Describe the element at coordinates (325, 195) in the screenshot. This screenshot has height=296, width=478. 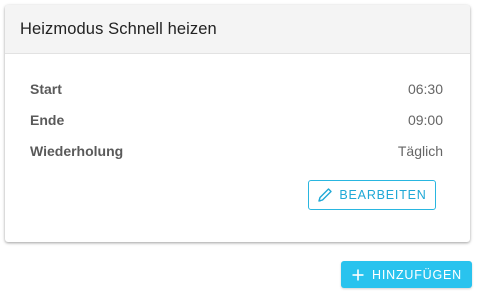
I see `pencil-icon` at that location.